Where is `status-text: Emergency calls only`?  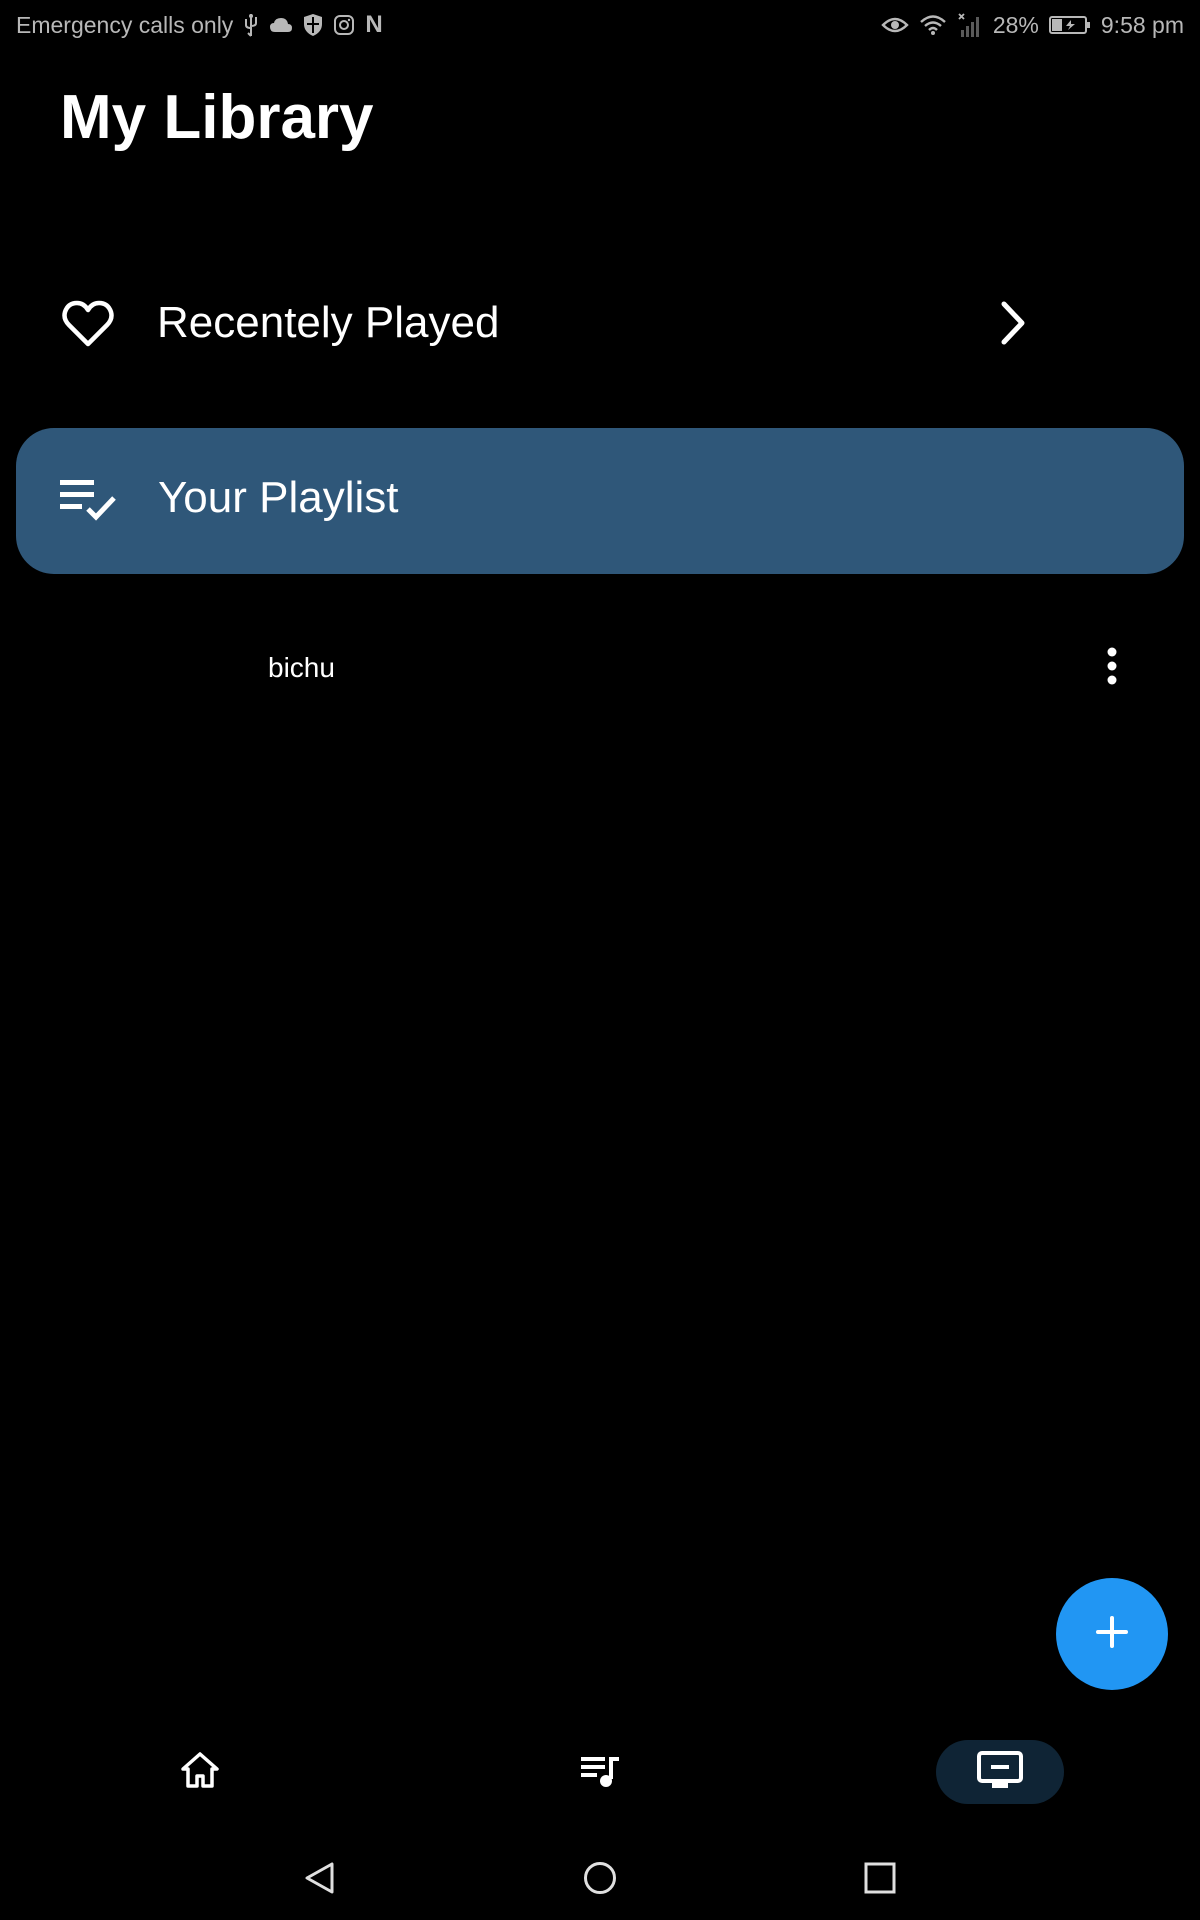 status-text: Emergency calls only is located at coordinates (125, 24).